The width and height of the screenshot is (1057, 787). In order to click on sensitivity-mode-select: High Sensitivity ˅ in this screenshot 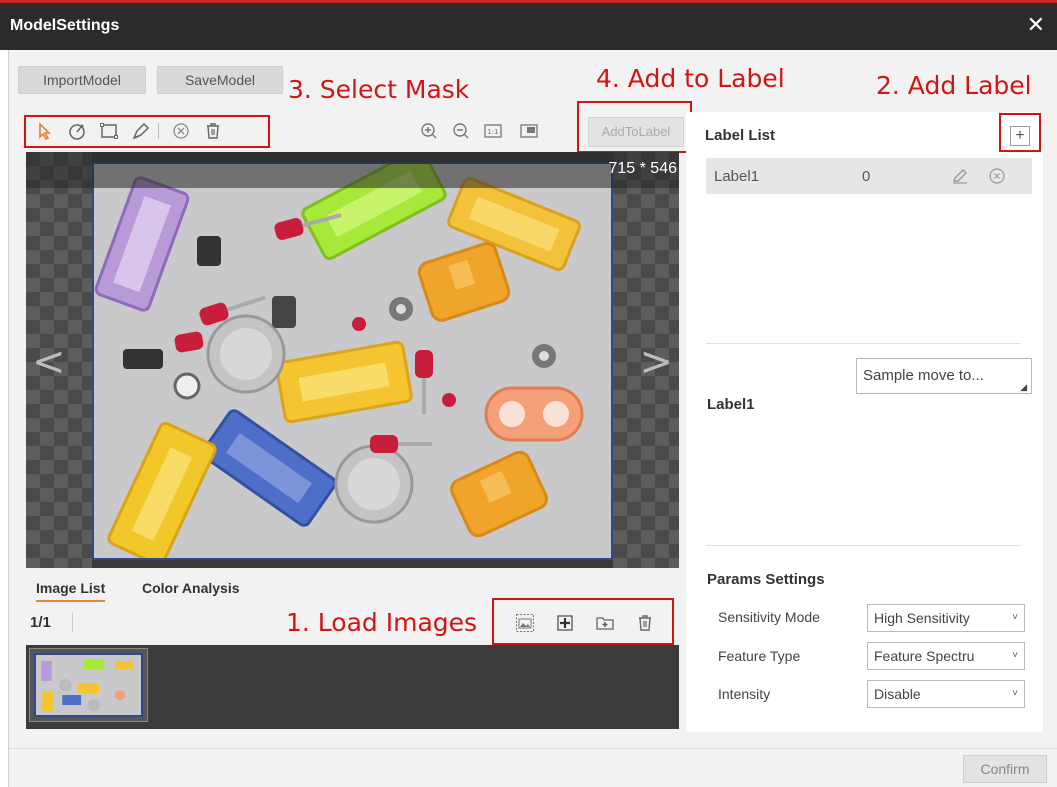, I will do `click(946, 618)`.